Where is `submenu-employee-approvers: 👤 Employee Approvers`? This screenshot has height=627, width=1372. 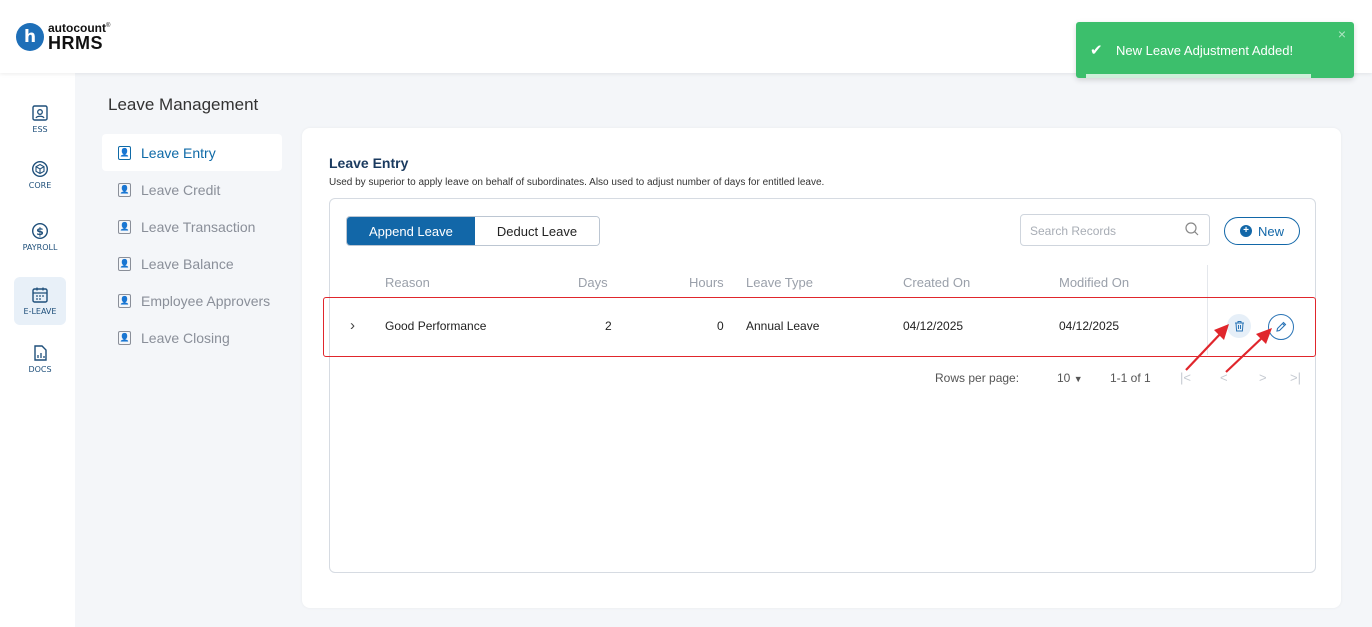 submenu-employee-approvers: 👤 Employee Approvers is located at coordinates (192, 300).